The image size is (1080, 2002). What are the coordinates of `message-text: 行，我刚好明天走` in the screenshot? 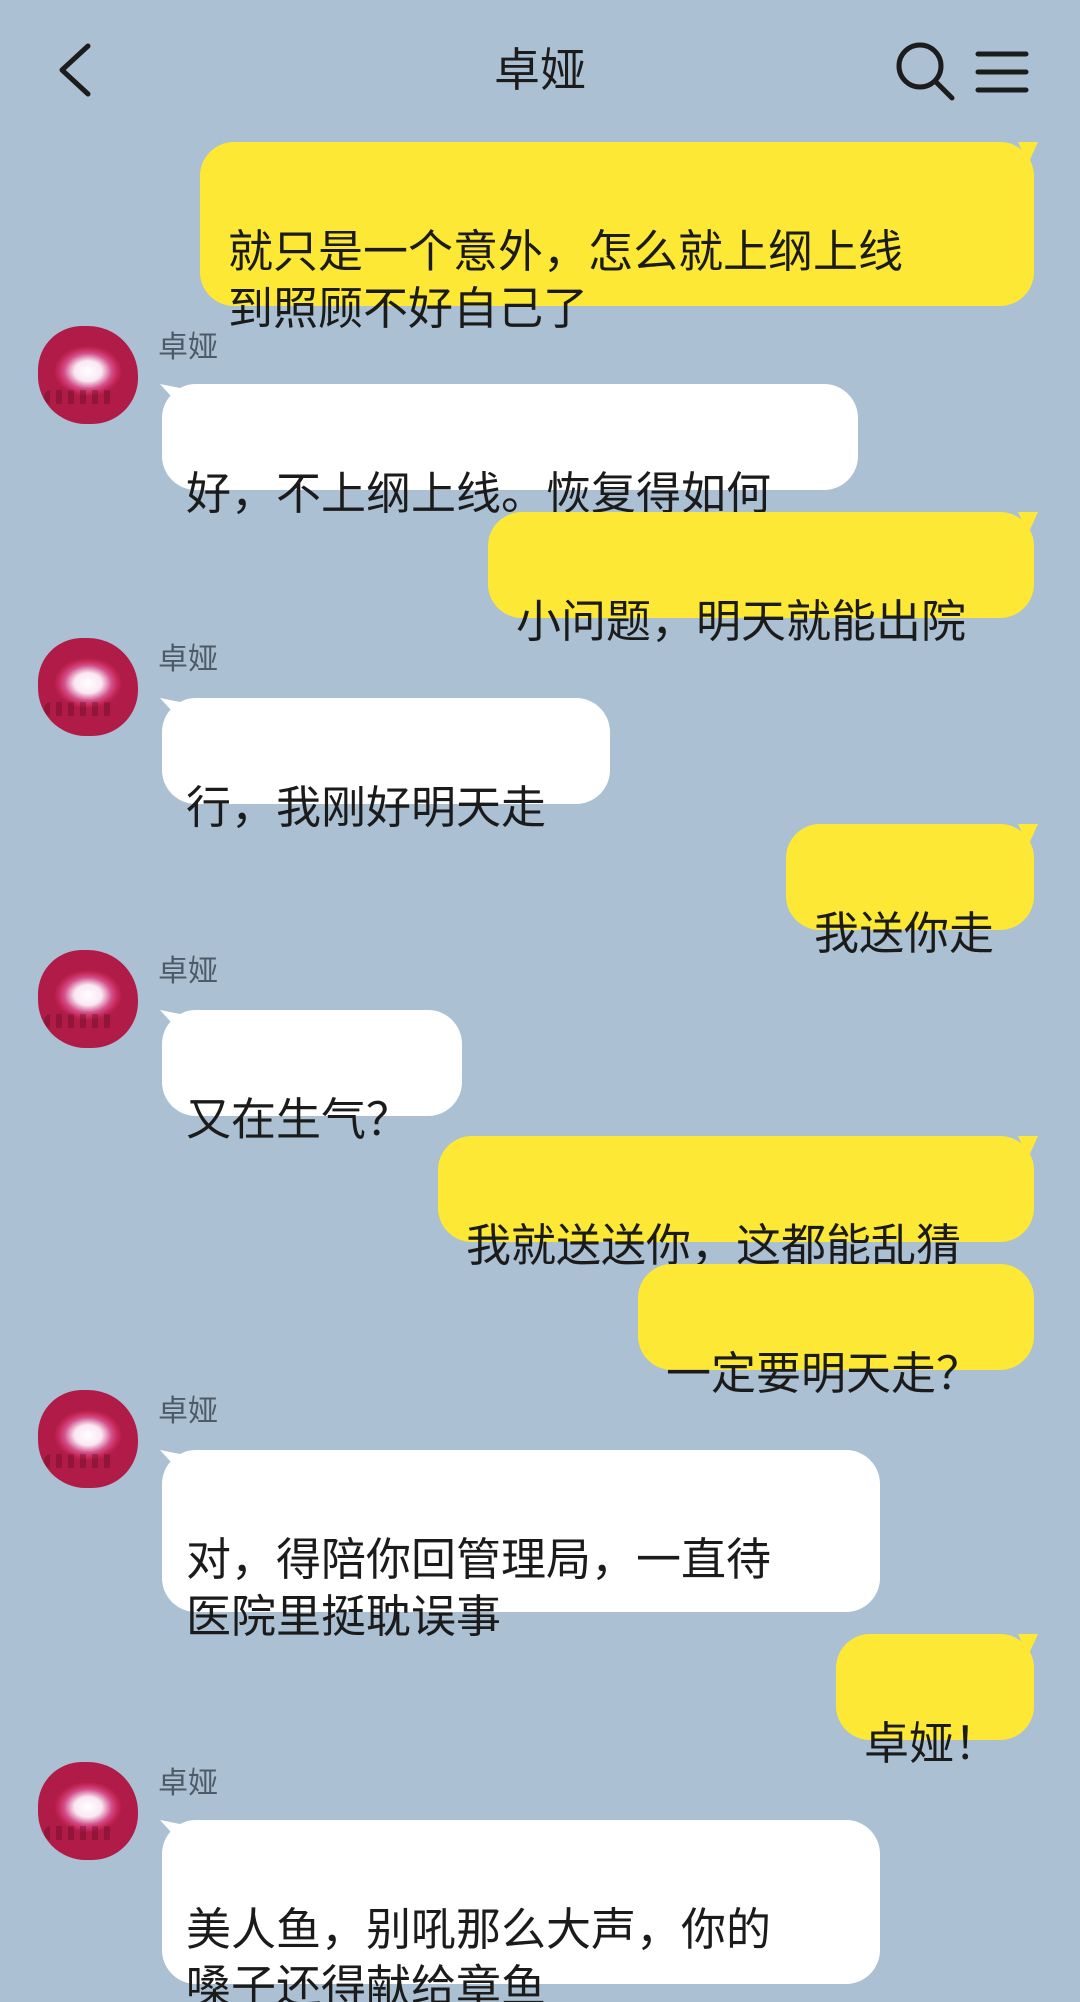 It's located at (366, 807).